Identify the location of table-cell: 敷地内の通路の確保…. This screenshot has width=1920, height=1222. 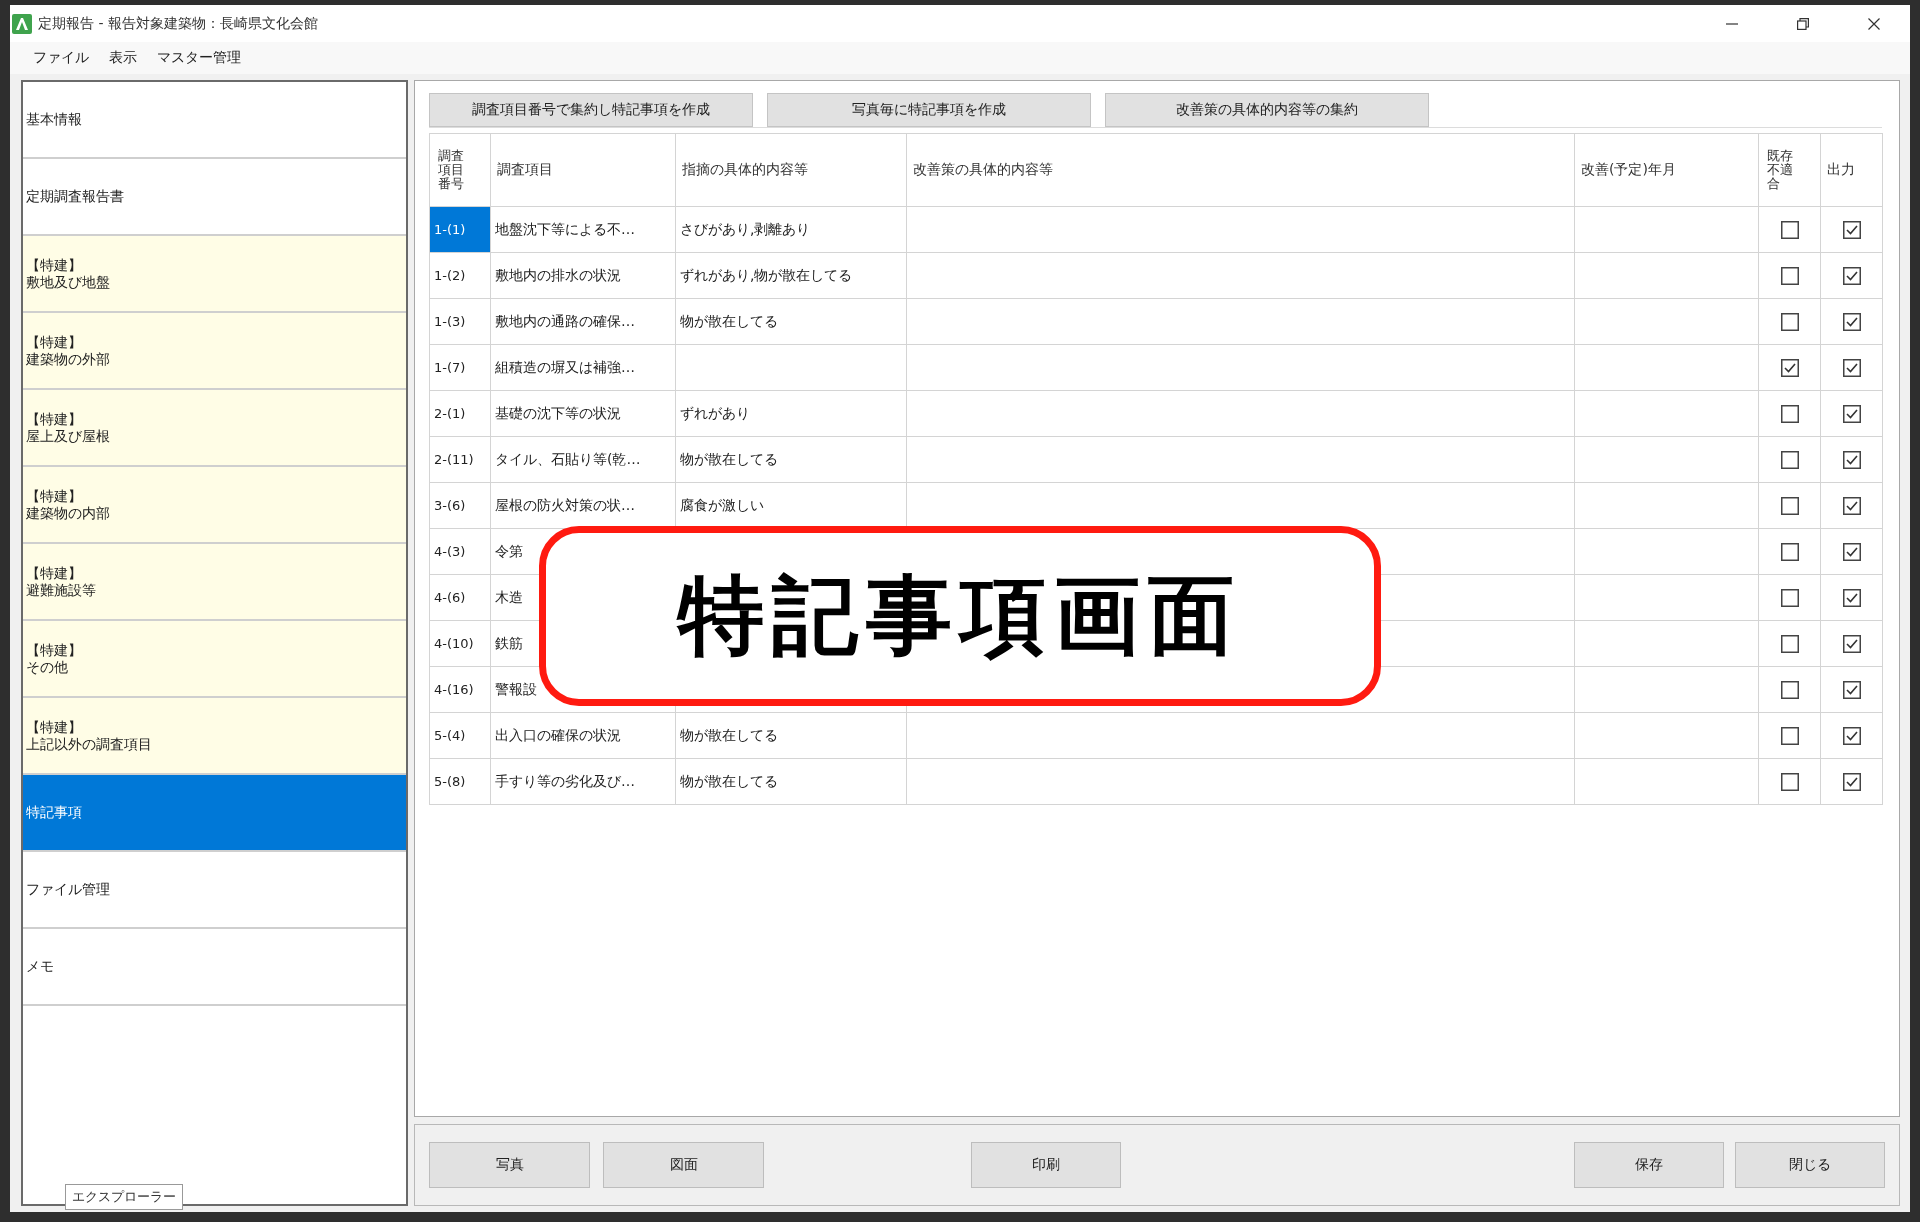
(583, 321).